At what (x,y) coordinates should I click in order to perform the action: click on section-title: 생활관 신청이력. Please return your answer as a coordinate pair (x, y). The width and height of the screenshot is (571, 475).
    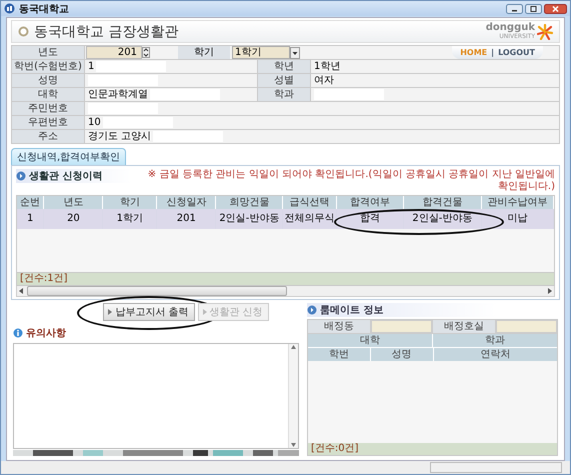
    Looking at the image, I should click on (65, 176).